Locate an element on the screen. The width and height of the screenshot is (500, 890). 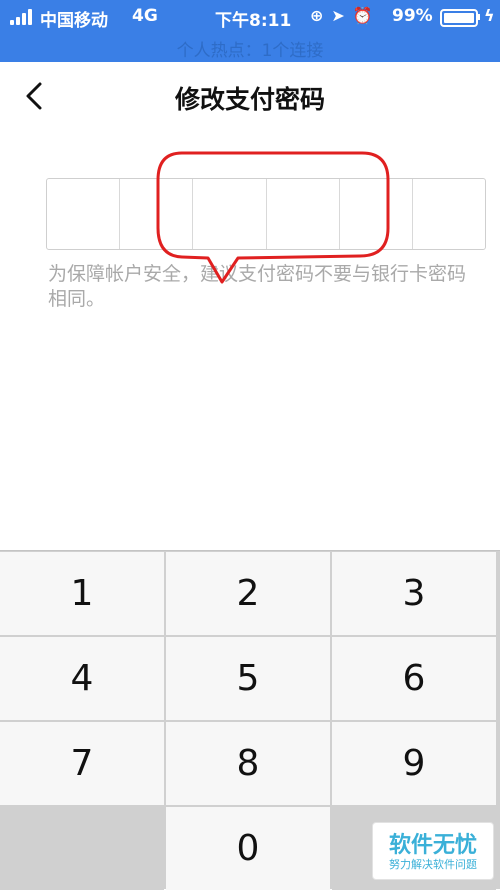
status-bar: 中国移动 4G 下午8:11 ⊕ ➤ ⏰ 99% ϟ 个人热点：1个连接 is located at coordinates (250, 31).